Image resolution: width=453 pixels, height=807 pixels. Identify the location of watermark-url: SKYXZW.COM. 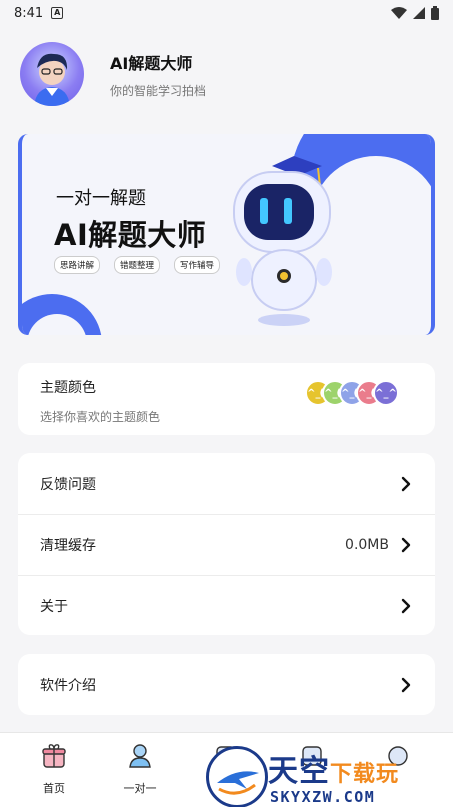
(323, 797).